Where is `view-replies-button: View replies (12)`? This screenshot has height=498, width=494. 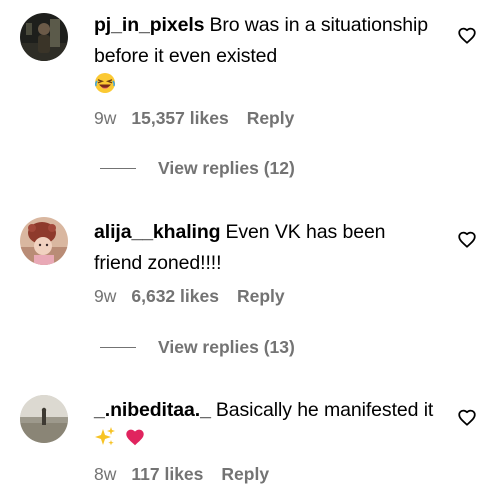 view-replies-button: View replies (12) is located at coordinates (197, 170).